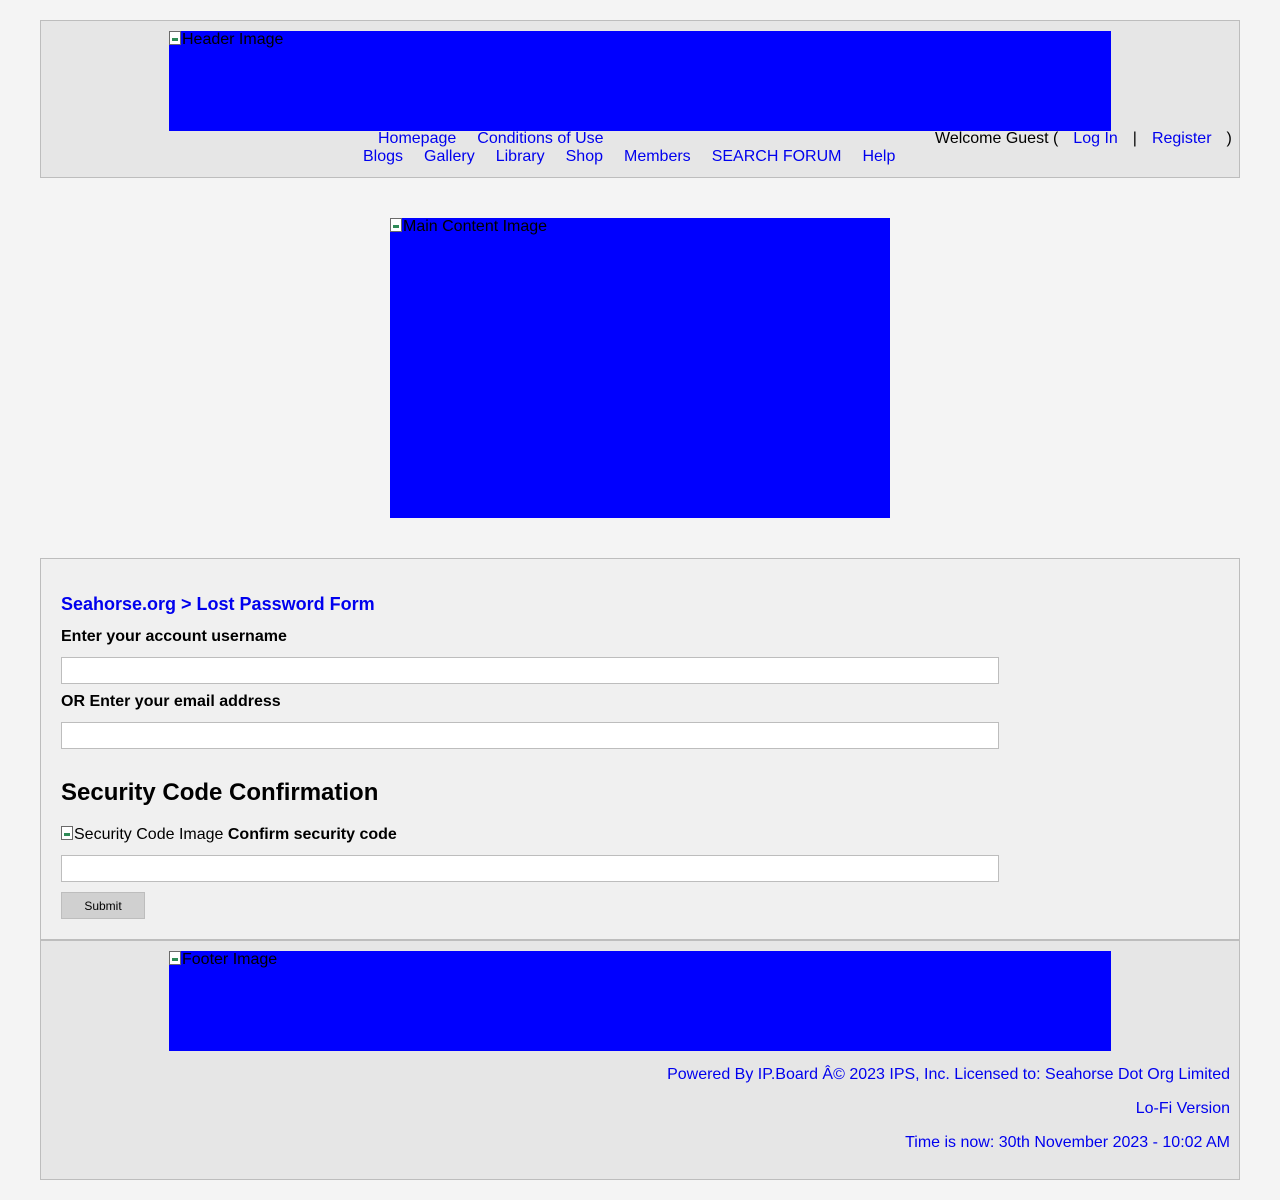 This screenshot has width=1280, height=1200. I want to click on security-heading: Security Code Confirmation, so click(220, 792).